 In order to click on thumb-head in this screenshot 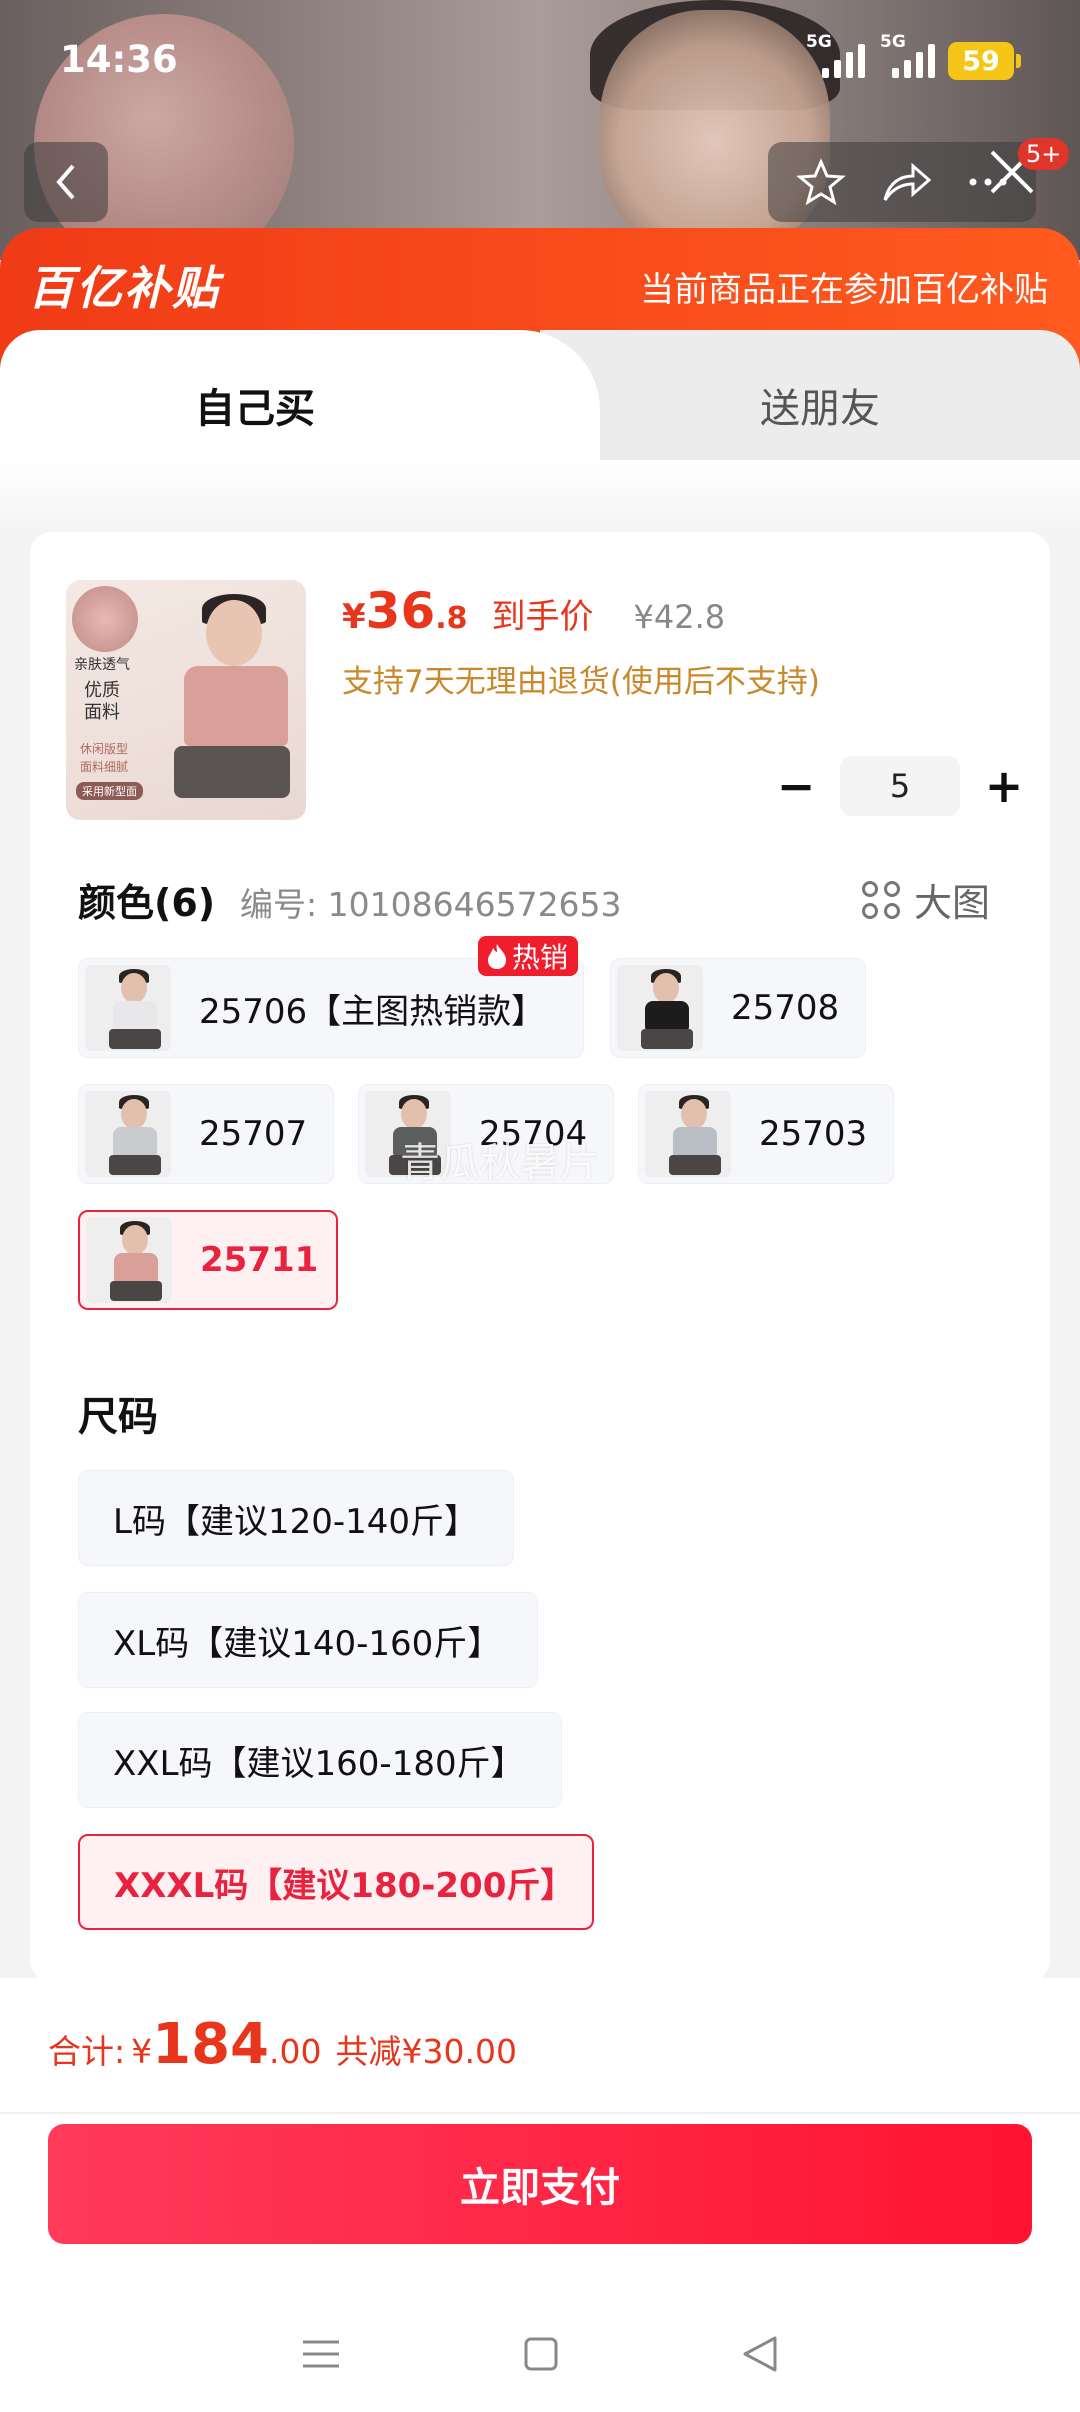, I will do `click(234, 633)`.